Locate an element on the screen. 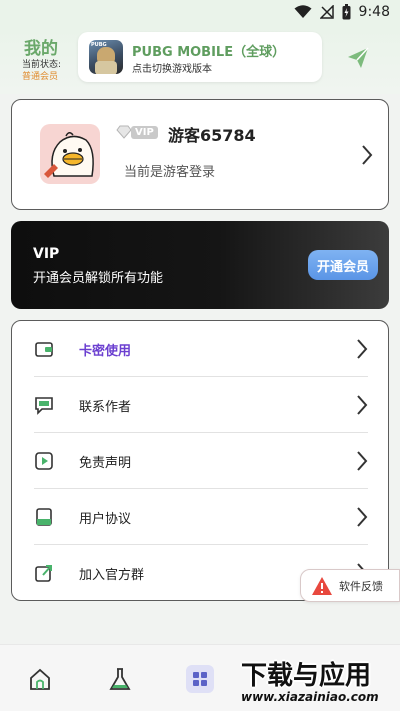 The image size is (400, 711). vip-badge: VIP is located at coordinates (137, 132).